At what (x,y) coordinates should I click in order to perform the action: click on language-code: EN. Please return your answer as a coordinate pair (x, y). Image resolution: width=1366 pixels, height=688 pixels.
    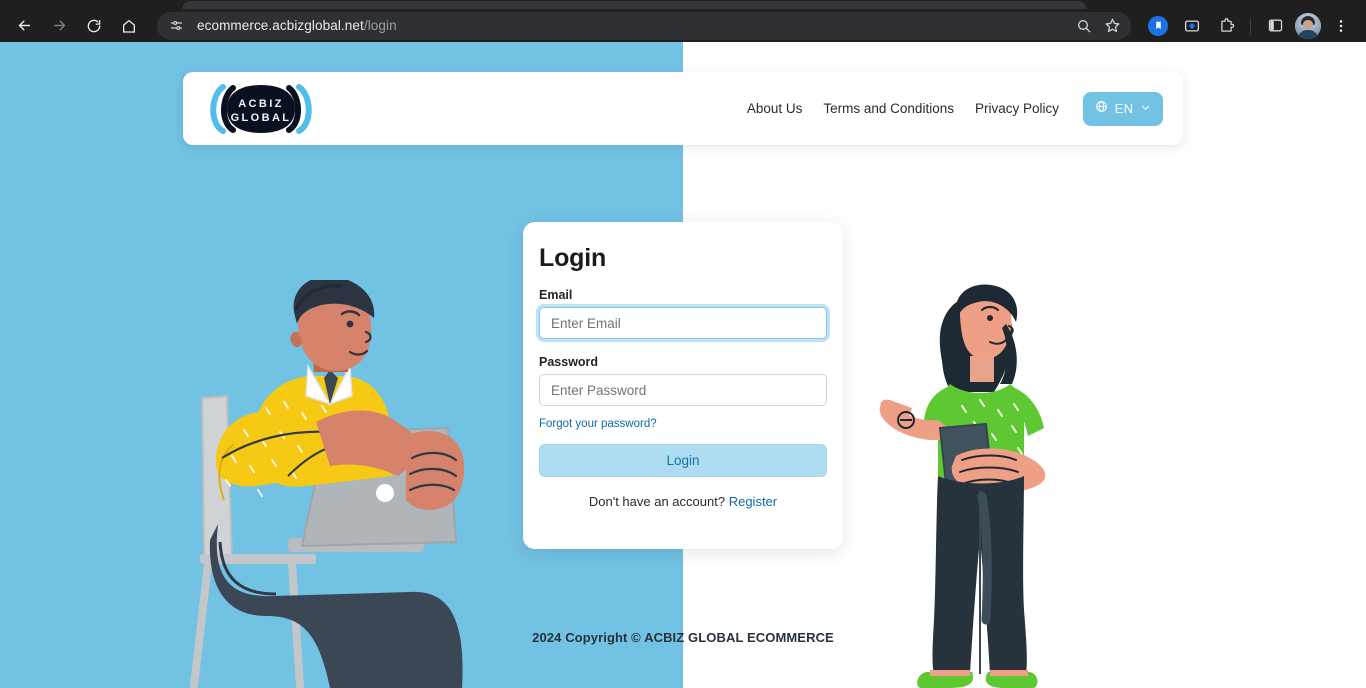
    Looking at the image, I should click on (1124, 108).